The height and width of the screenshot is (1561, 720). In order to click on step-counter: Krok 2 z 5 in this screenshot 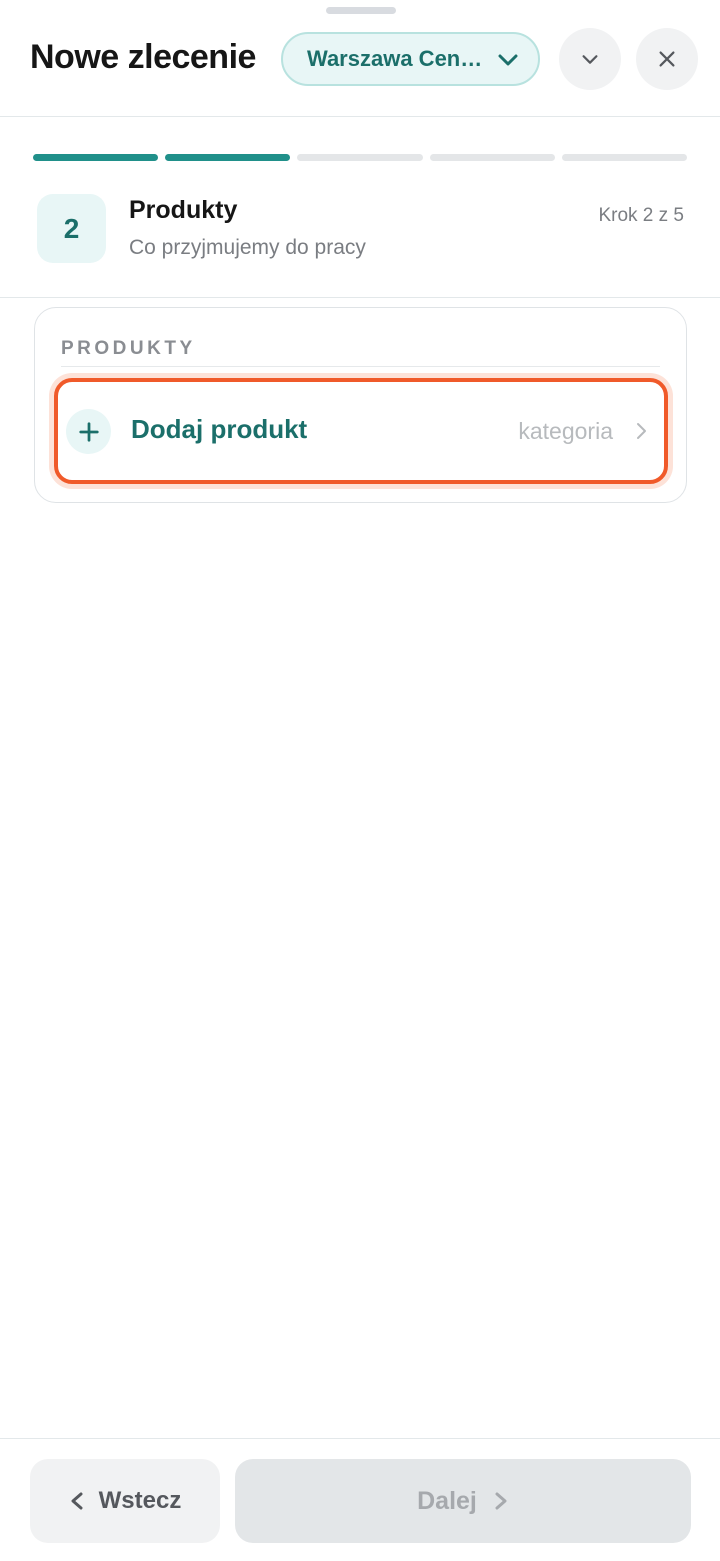, I will do `click(641, 215)`.